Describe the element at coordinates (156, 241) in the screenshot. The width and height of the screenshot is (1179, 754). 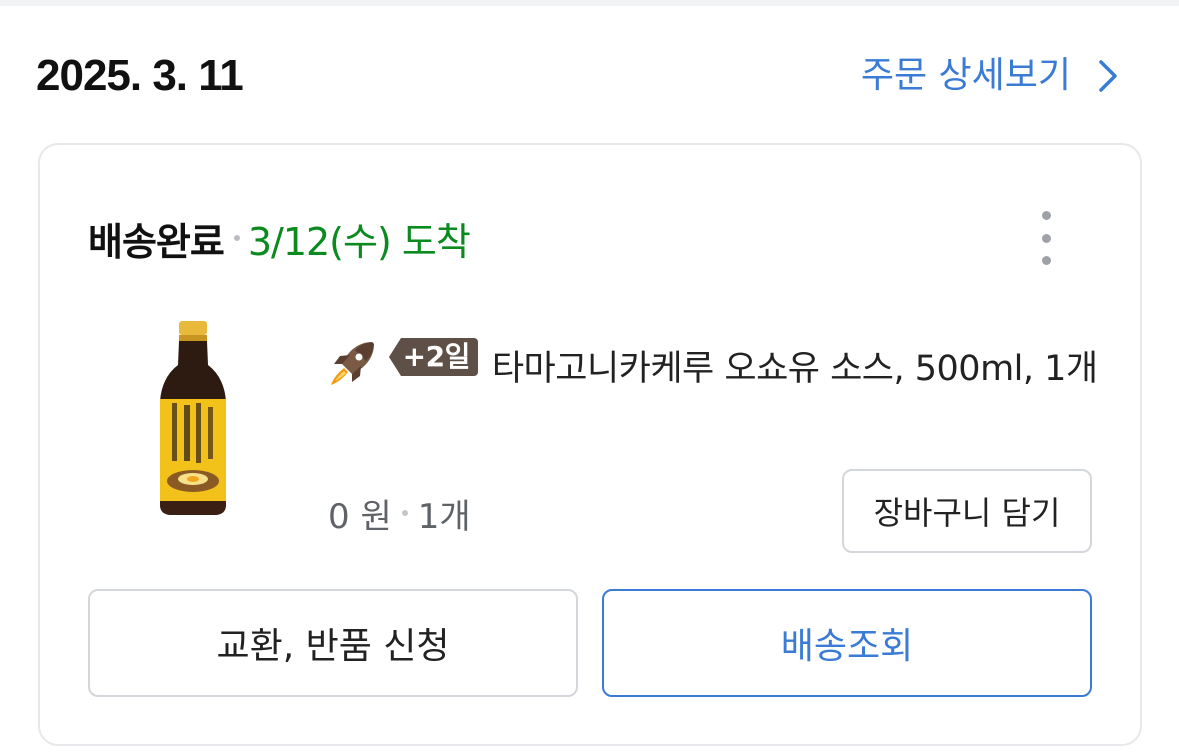
I see `shipment-status: 배송완료` at that location.